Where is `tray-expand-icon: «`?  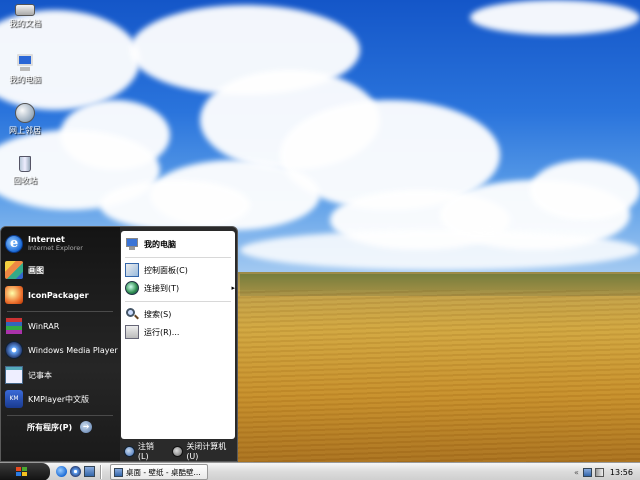
tray-expand-icon: « is located at coordinates (576, 472).